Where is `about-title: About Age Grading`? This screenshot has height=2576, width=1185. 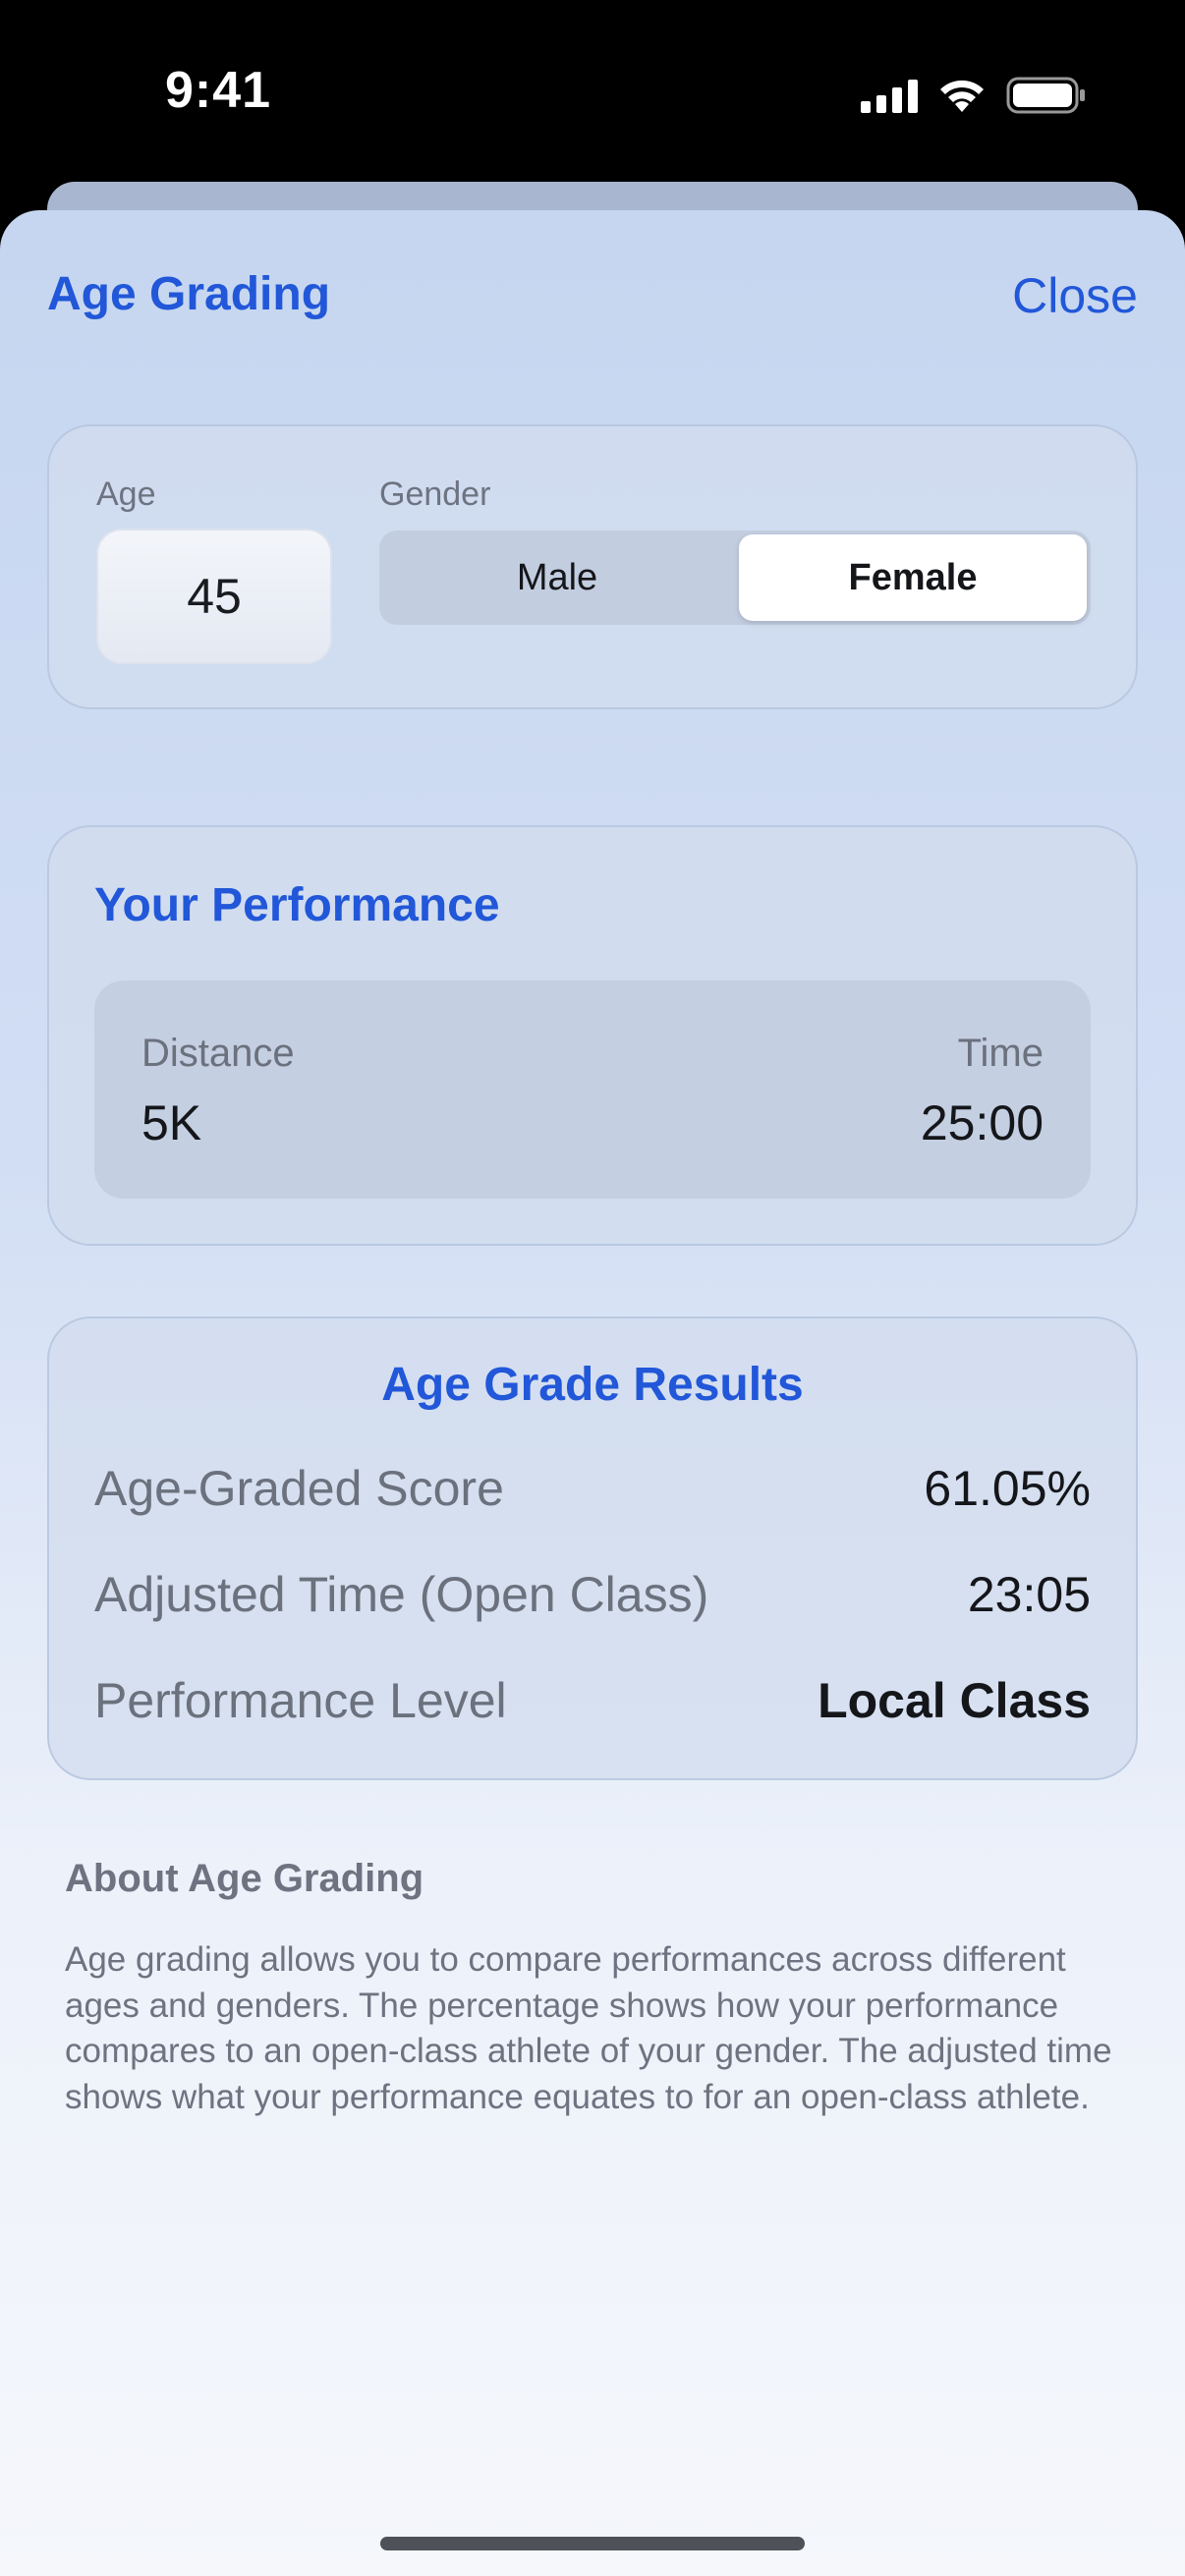 about-title: About Age Grading is located at coordinates (245, 1878).